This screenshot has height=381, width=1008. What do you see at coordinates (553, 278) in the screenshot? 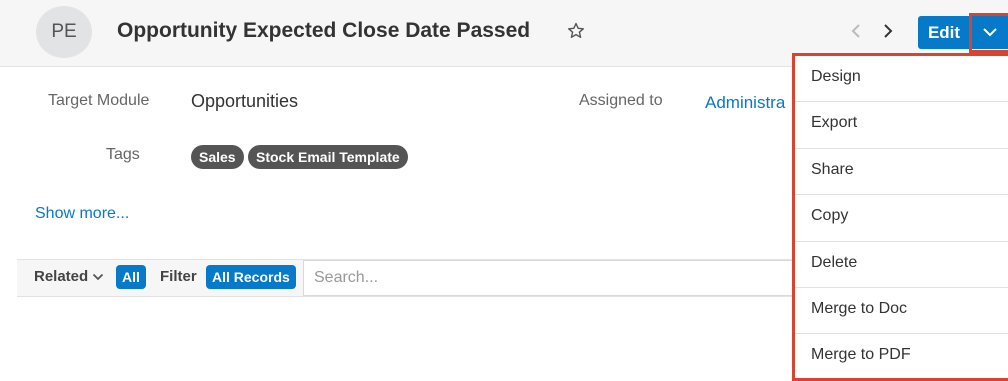
I see `search-input` at bounding box center [553, 278].